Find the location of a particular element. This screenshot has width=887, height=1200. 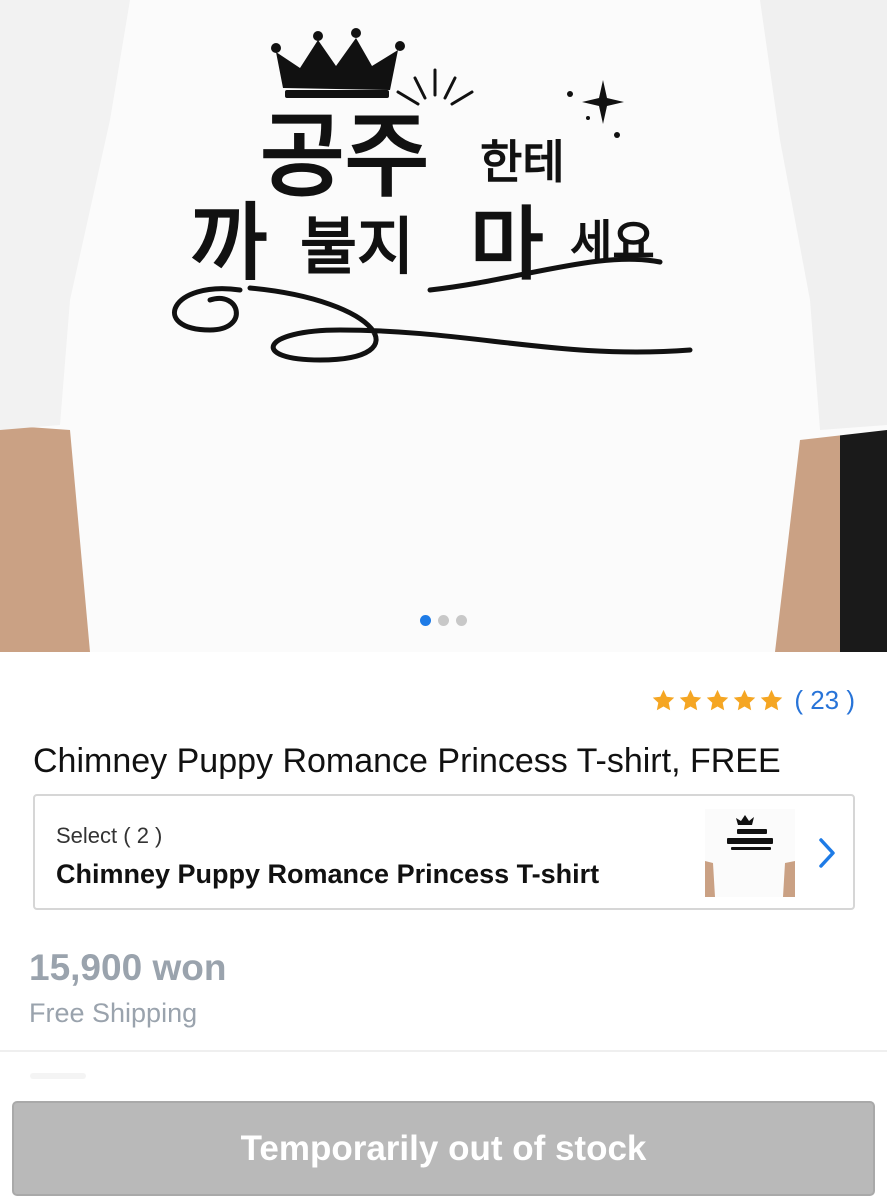

product-rating: ( 23 ) is located at coordinates (753, 700).